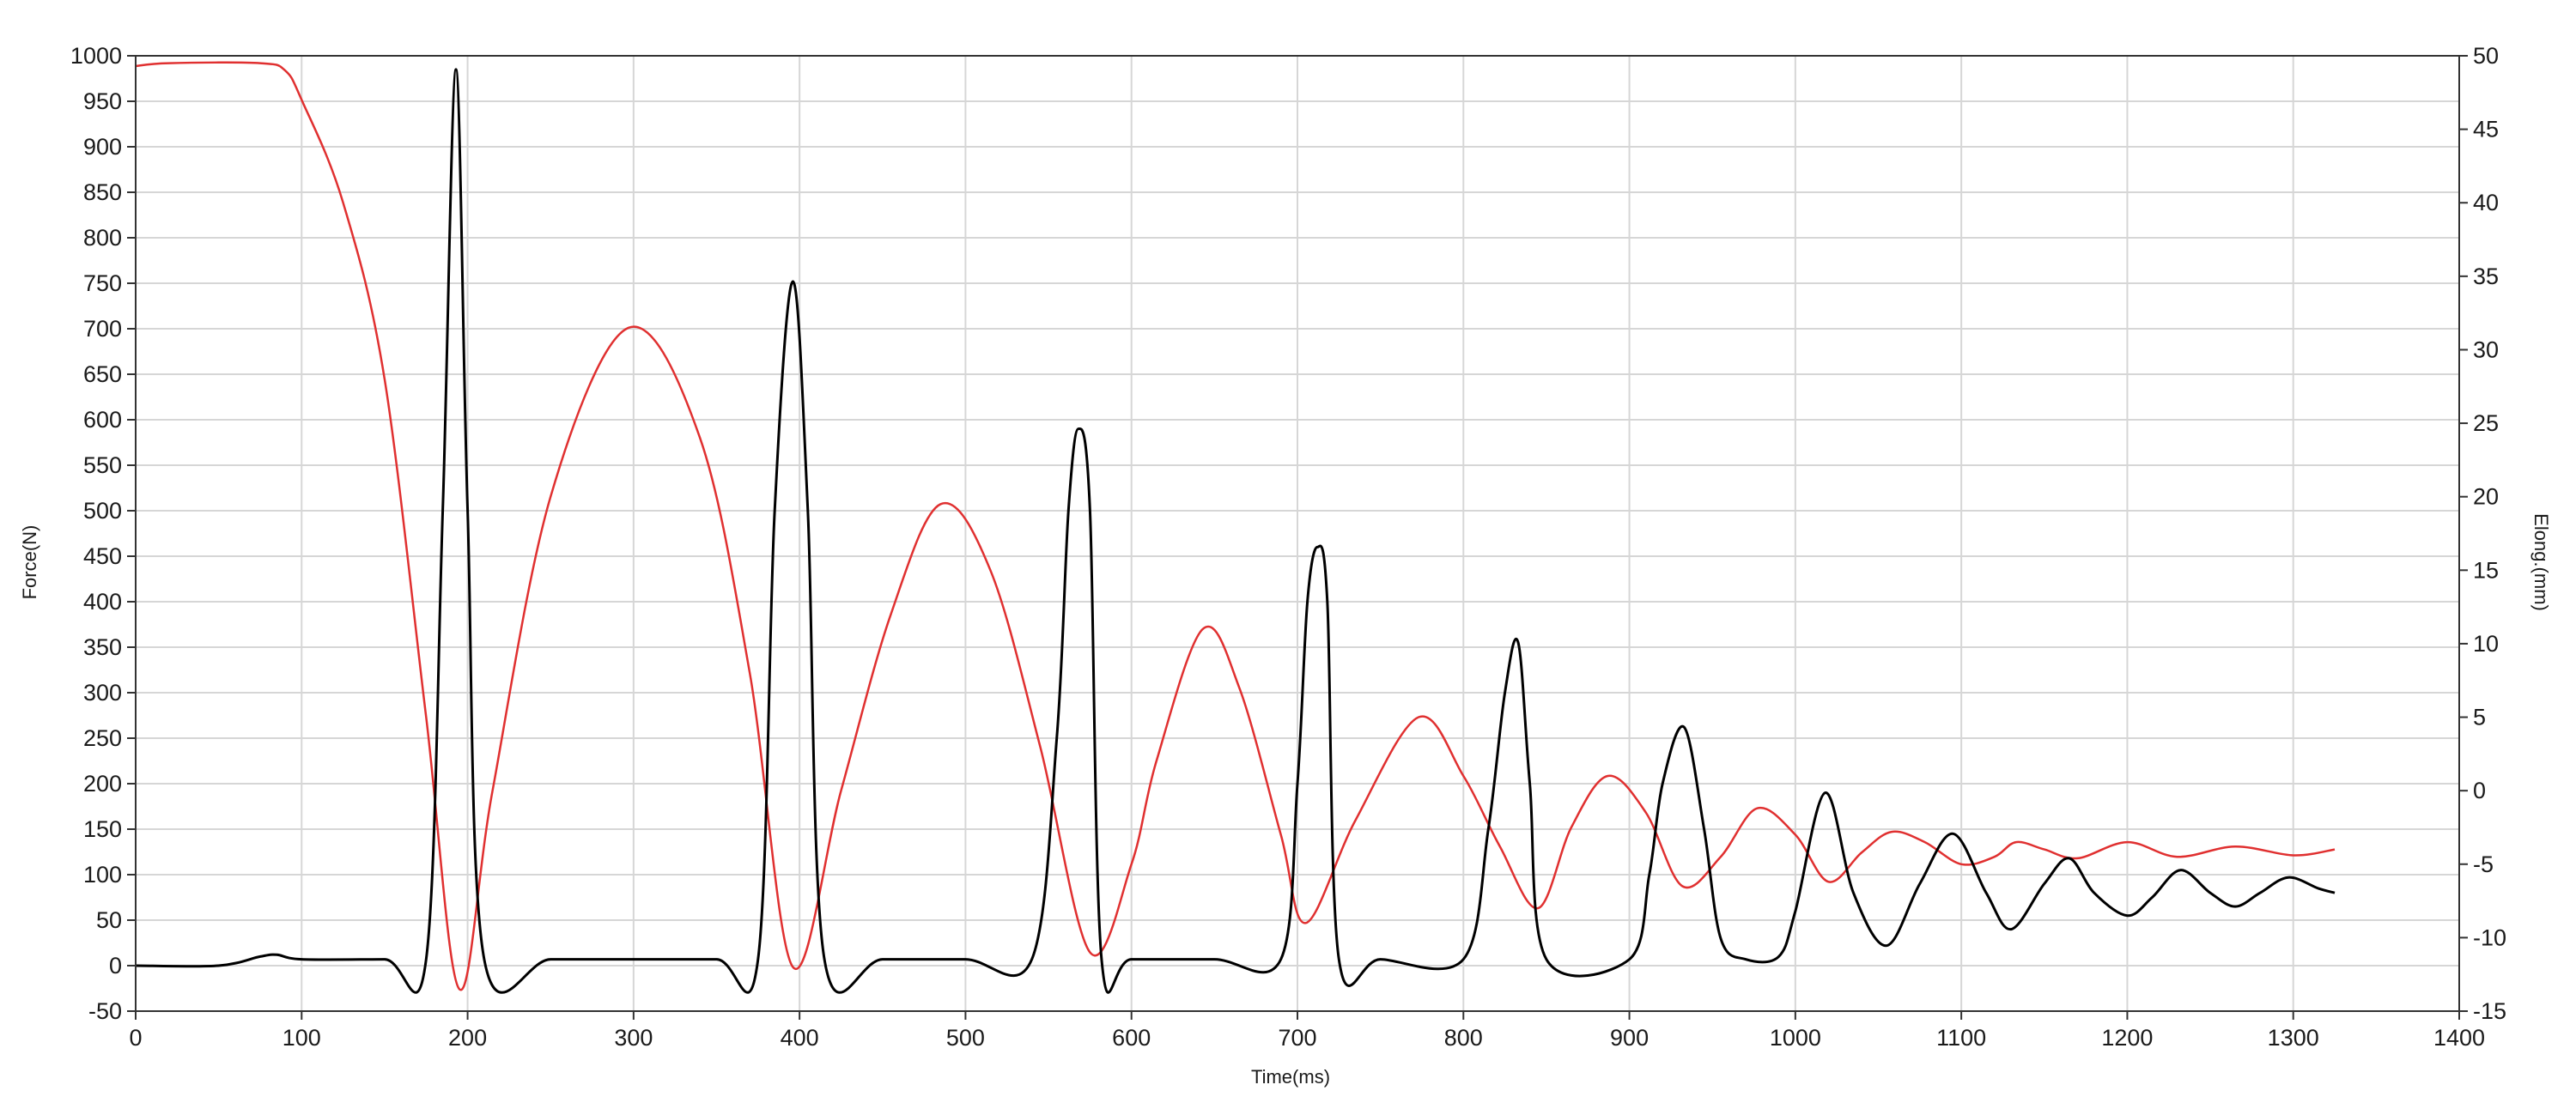  I want to click on x-tick-label: 1000, so click(1795, 1038).